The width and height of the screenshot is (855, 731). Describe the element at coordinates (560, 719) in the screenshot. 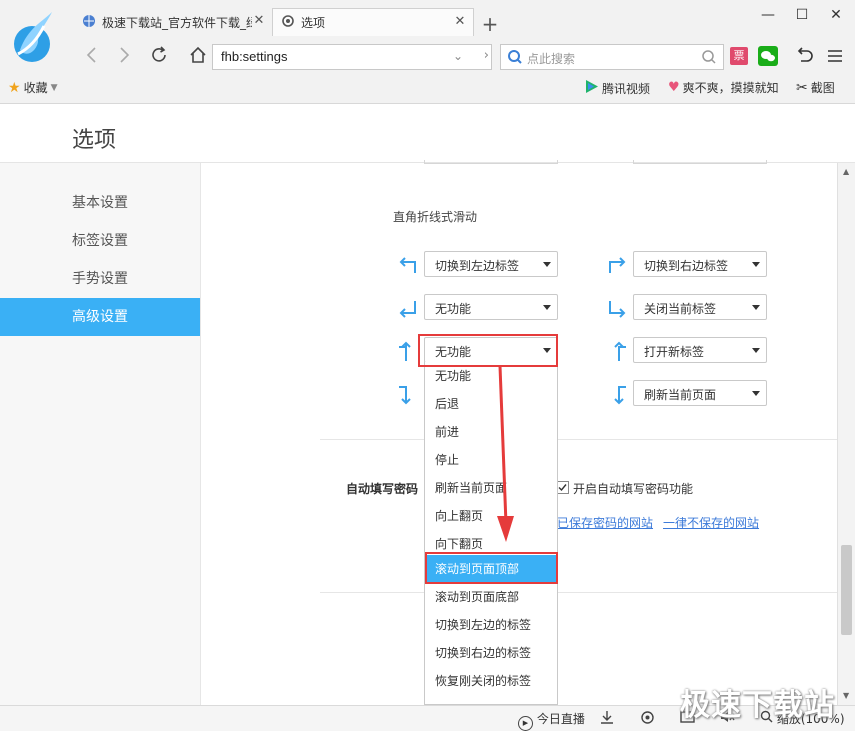

I see `live-label: 今日直播` at that location.